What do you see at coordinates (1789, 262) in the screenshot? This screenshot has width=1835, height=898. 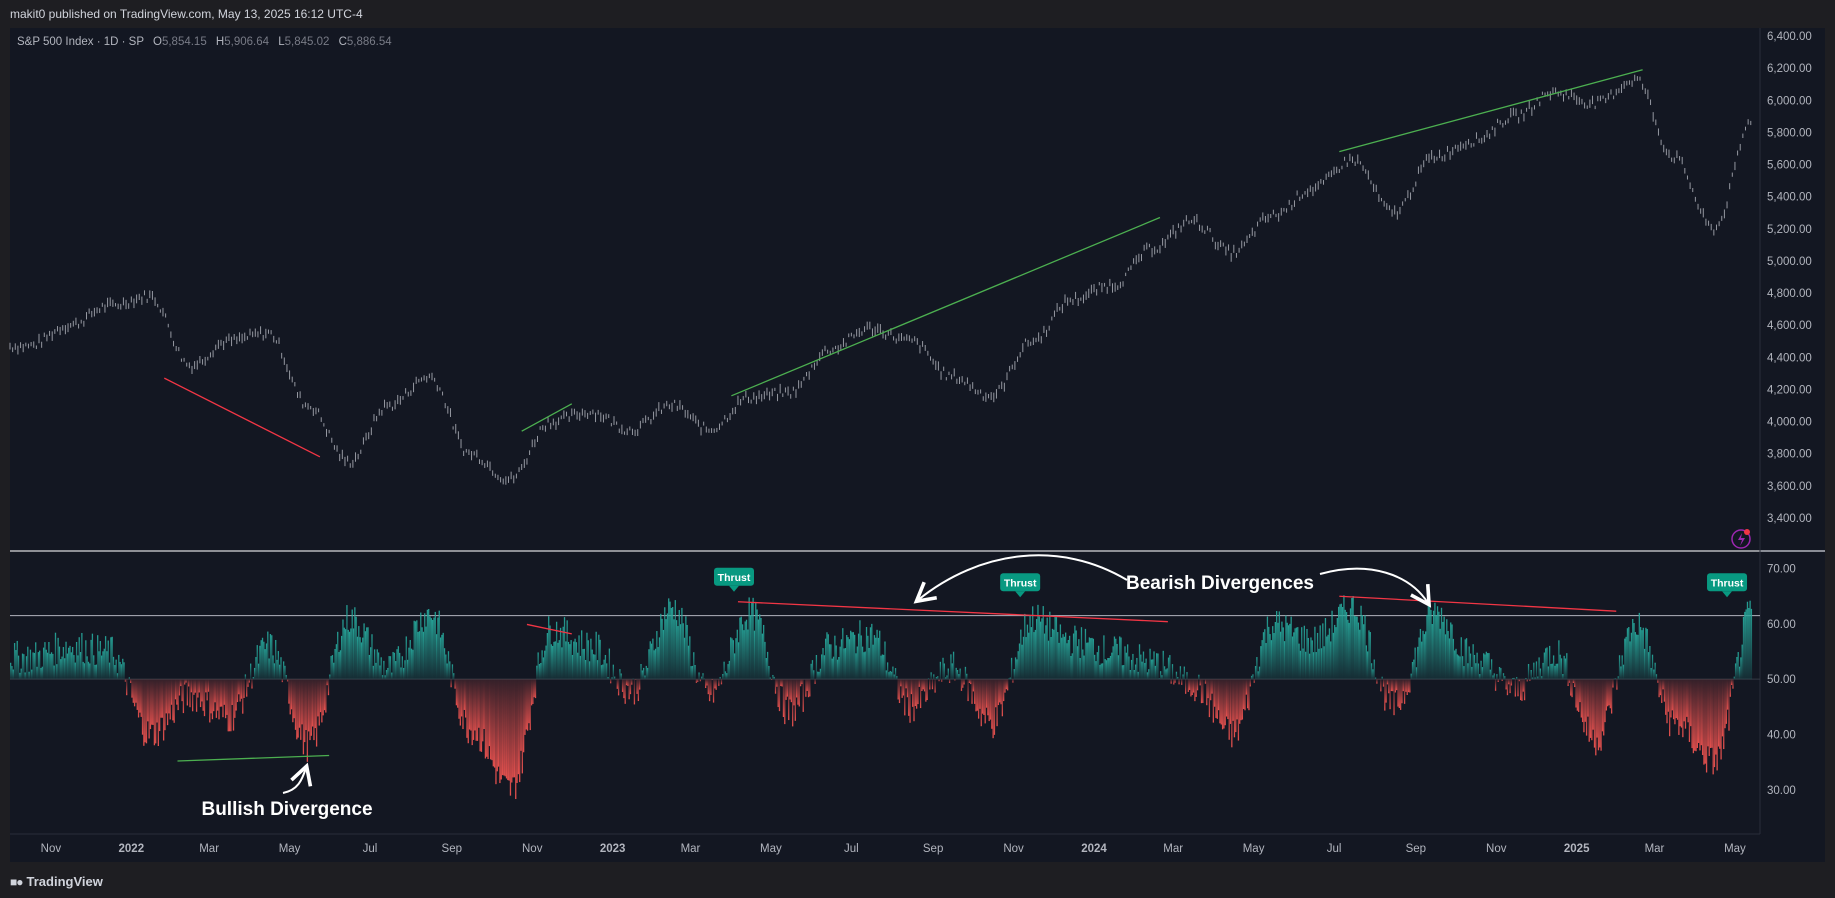 I see `price-axis-tick: 5,000.00` at bounding box center [1789, 262].